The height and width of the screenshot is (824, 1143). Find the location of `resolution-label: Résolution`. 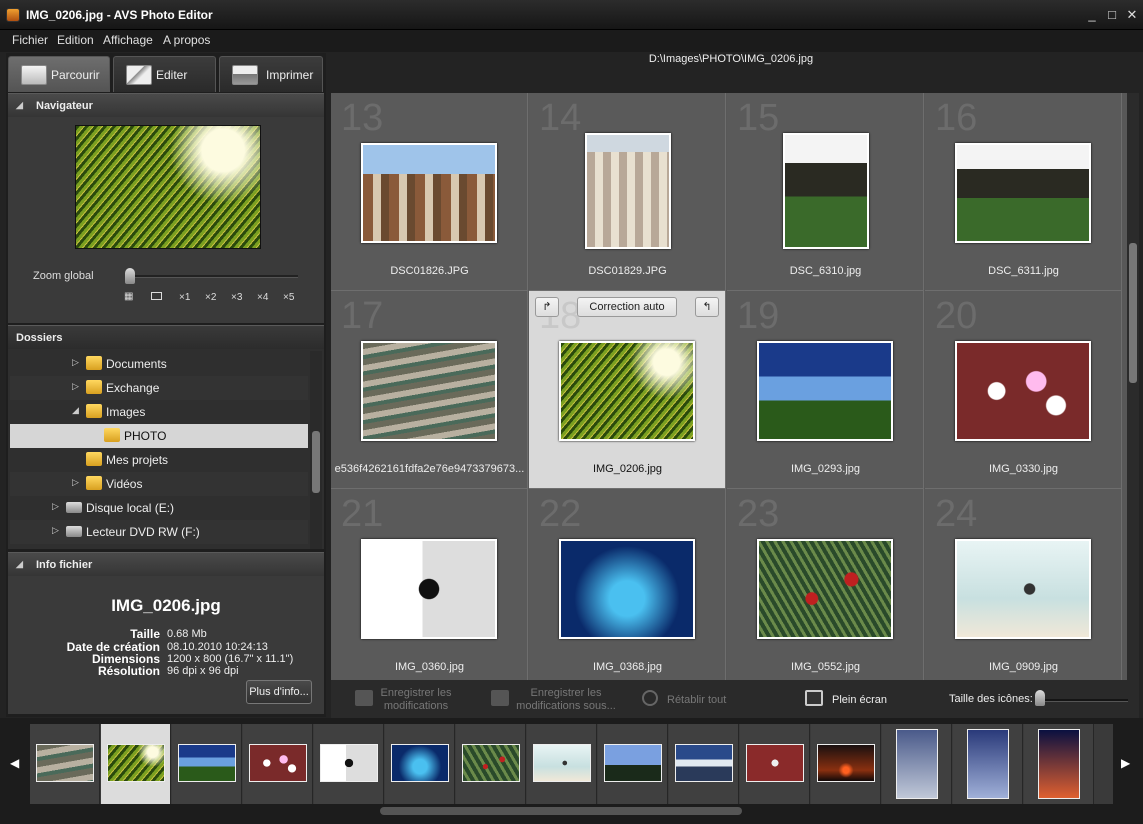

resolution-label: Résolution is located at coordinates (129, 671).